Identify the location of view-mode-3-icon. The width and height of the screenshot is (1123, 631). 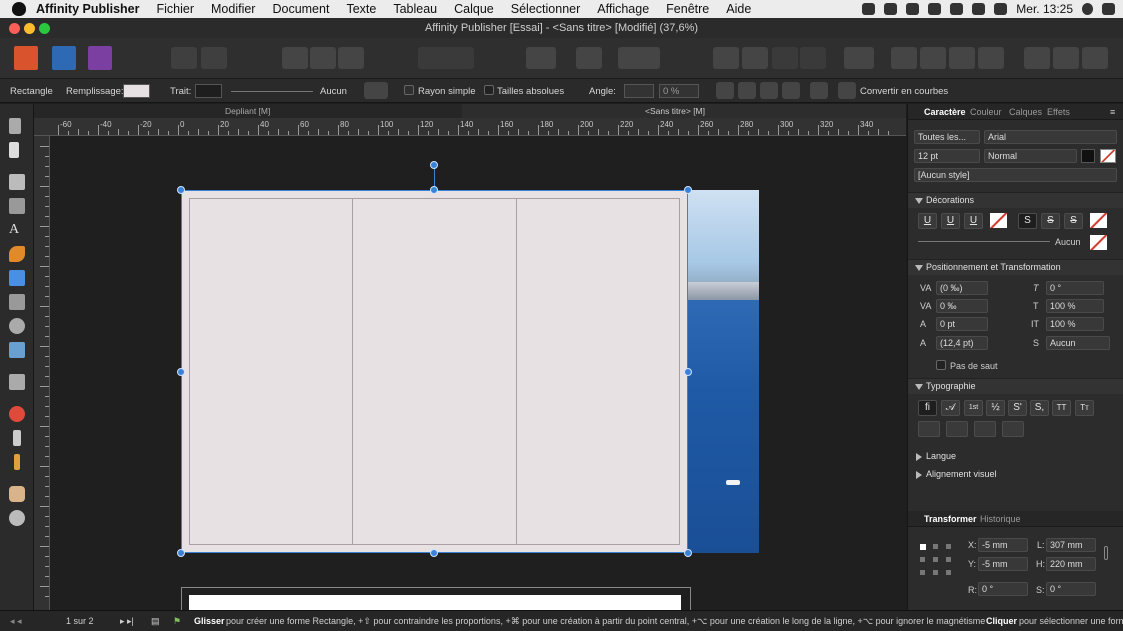
(351, 58).